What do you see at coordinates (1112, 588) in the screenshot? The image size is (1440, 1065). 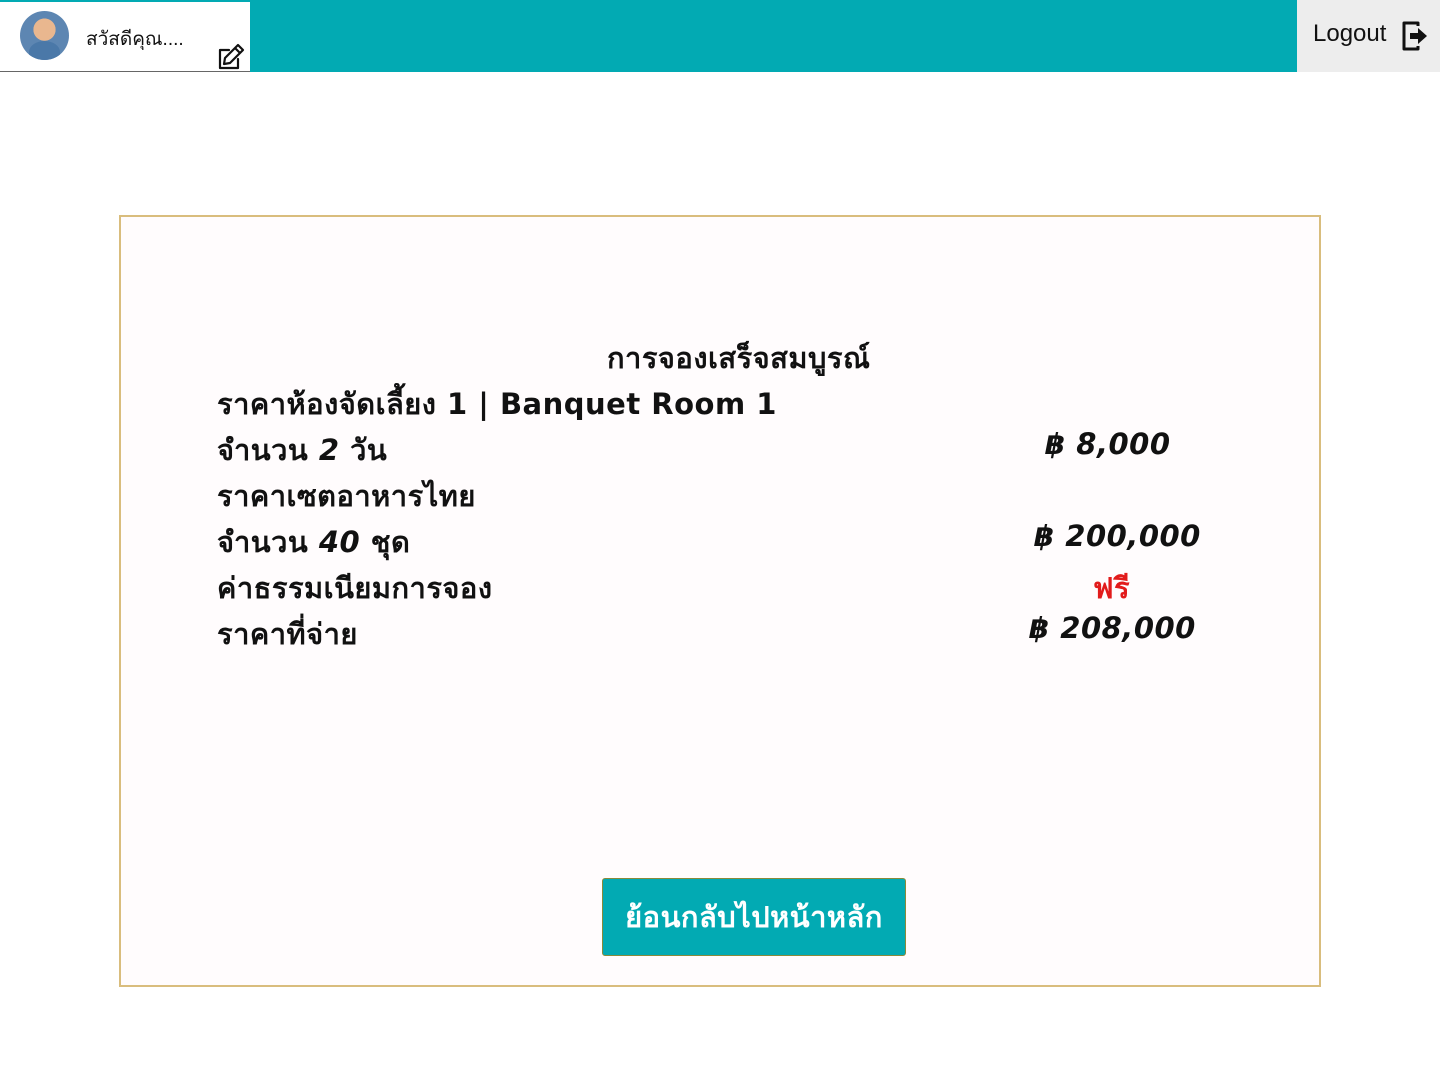 I see `fee-value: ฟรี` at bounding box center [1112, 588].